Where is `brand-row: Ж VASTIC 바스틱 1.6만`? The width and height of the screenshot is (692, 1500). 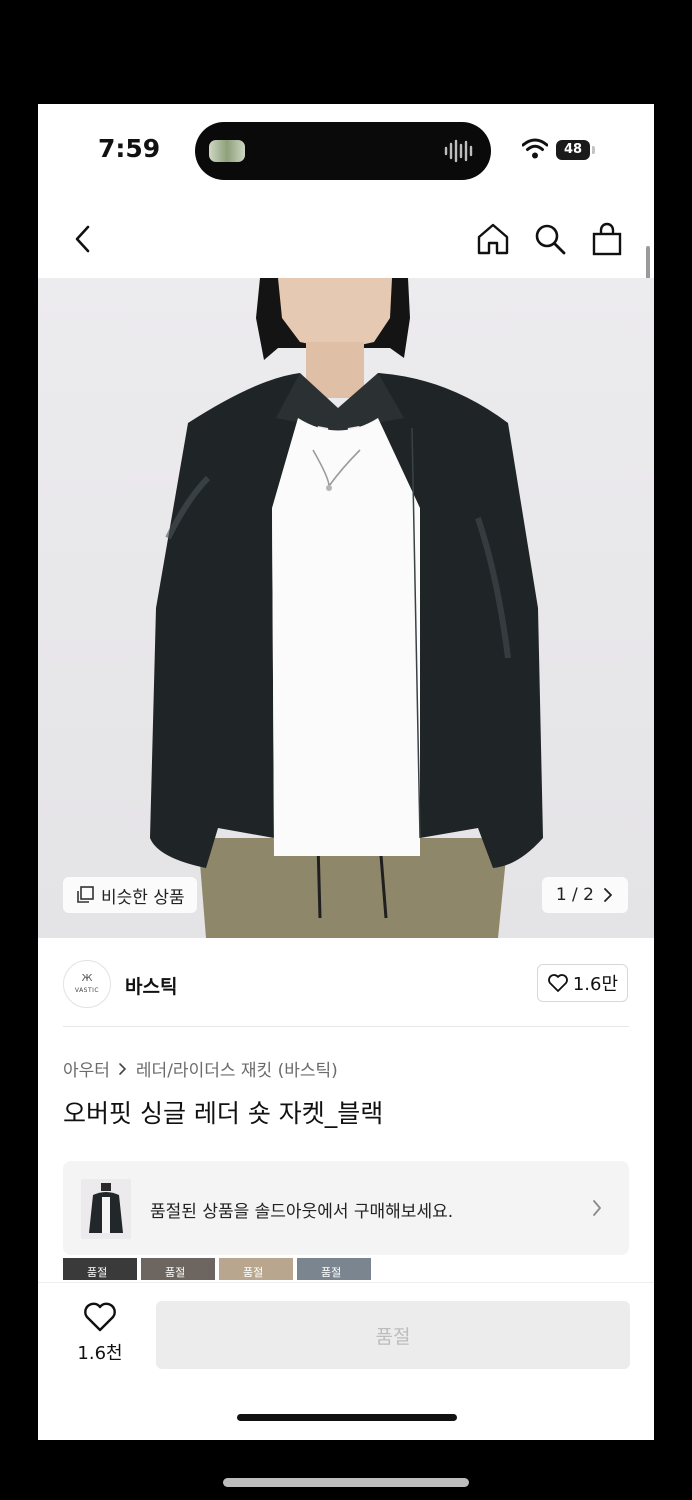 brand-row: Ж VASTIC 바스틱 1.6만 is located at coordinates (346, 984).